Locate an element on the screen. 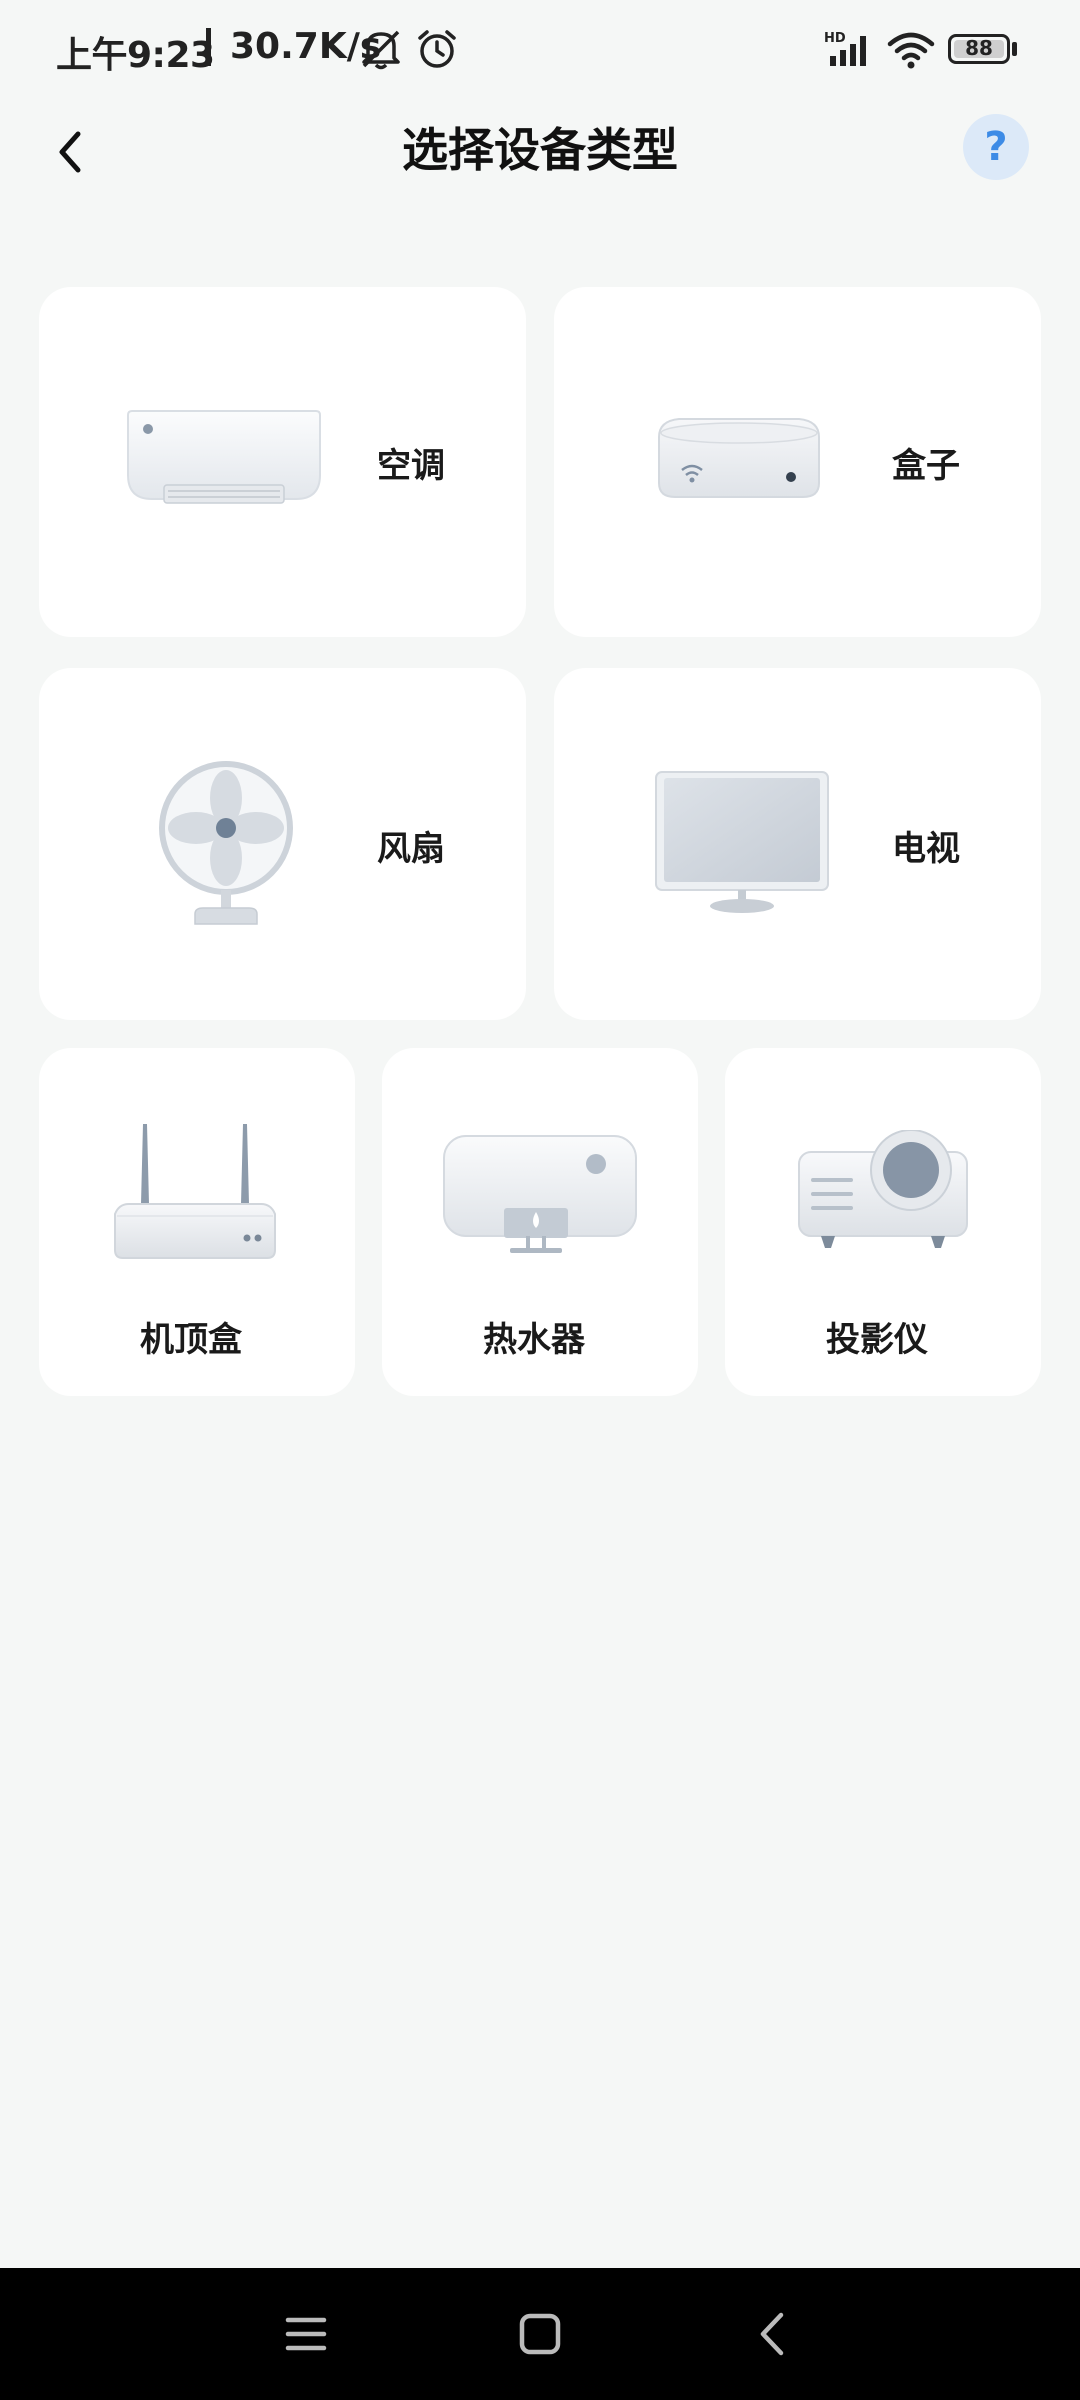  help-button: ? is located at coordinates (996, 147).